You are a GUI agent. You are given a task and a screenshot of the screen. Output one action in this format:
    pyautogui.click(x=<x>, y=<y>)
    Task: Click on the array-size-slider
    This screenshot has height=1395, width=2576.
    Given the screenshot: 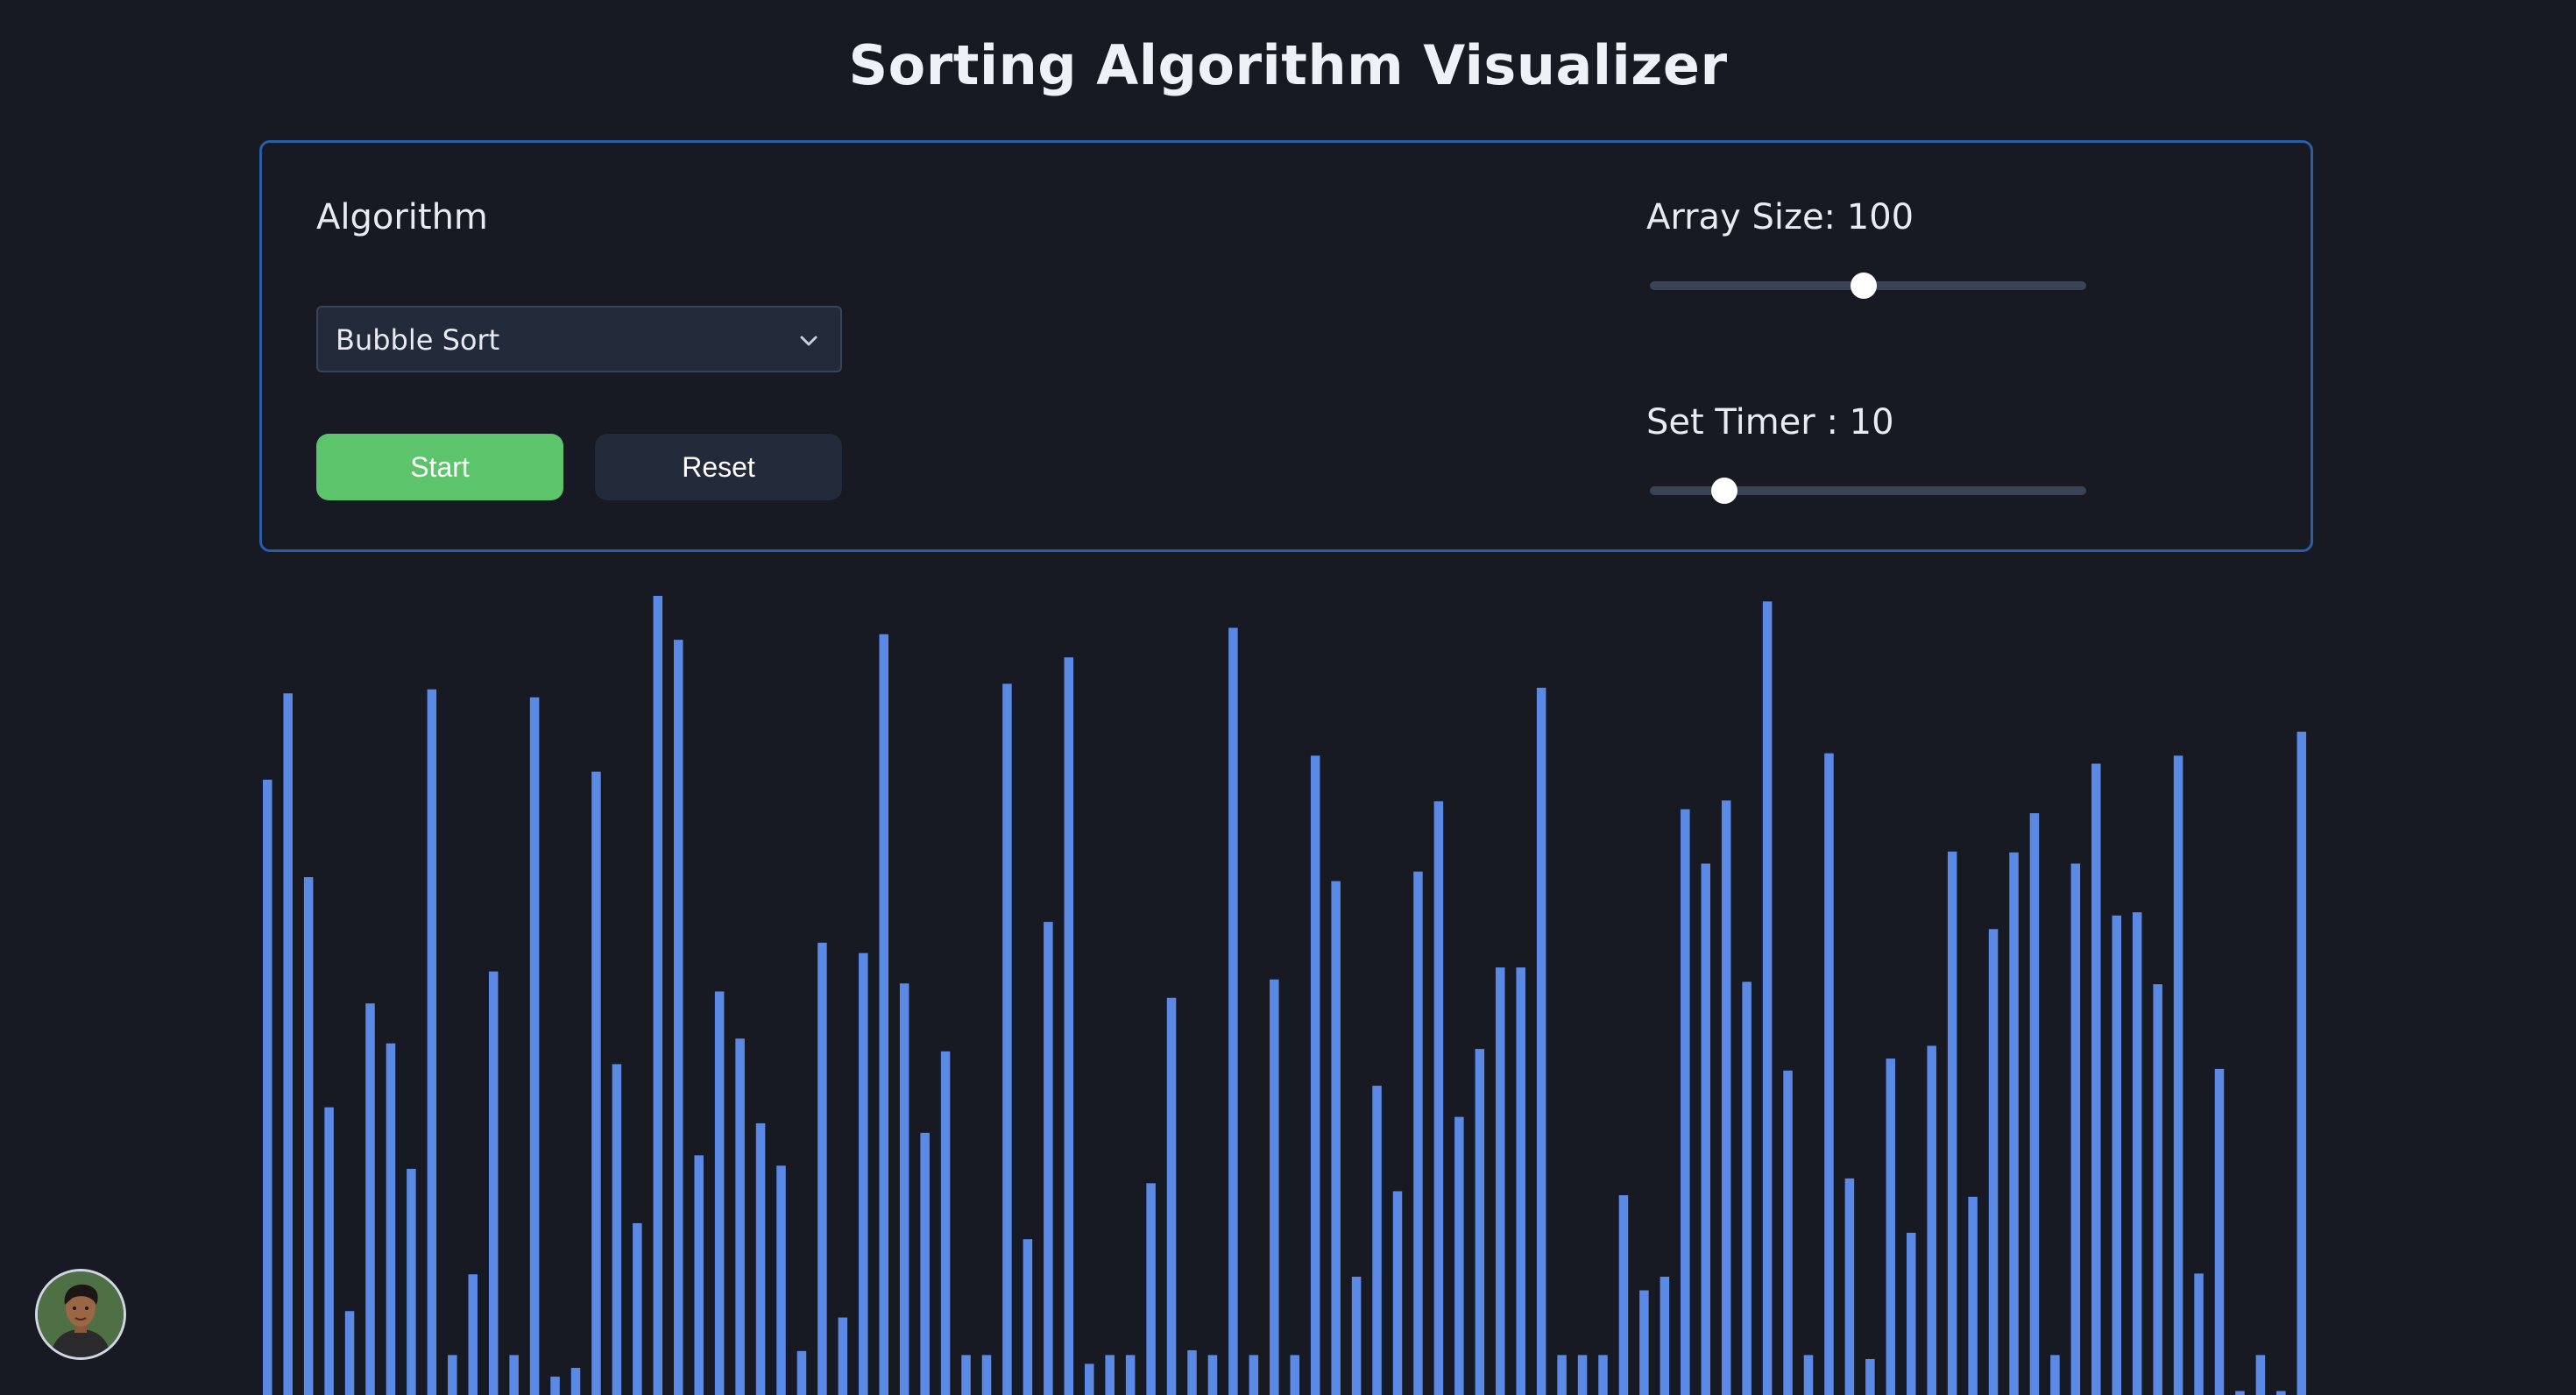 What is the action you would take?
    pyautogui.click(x=1868, y=286)
    